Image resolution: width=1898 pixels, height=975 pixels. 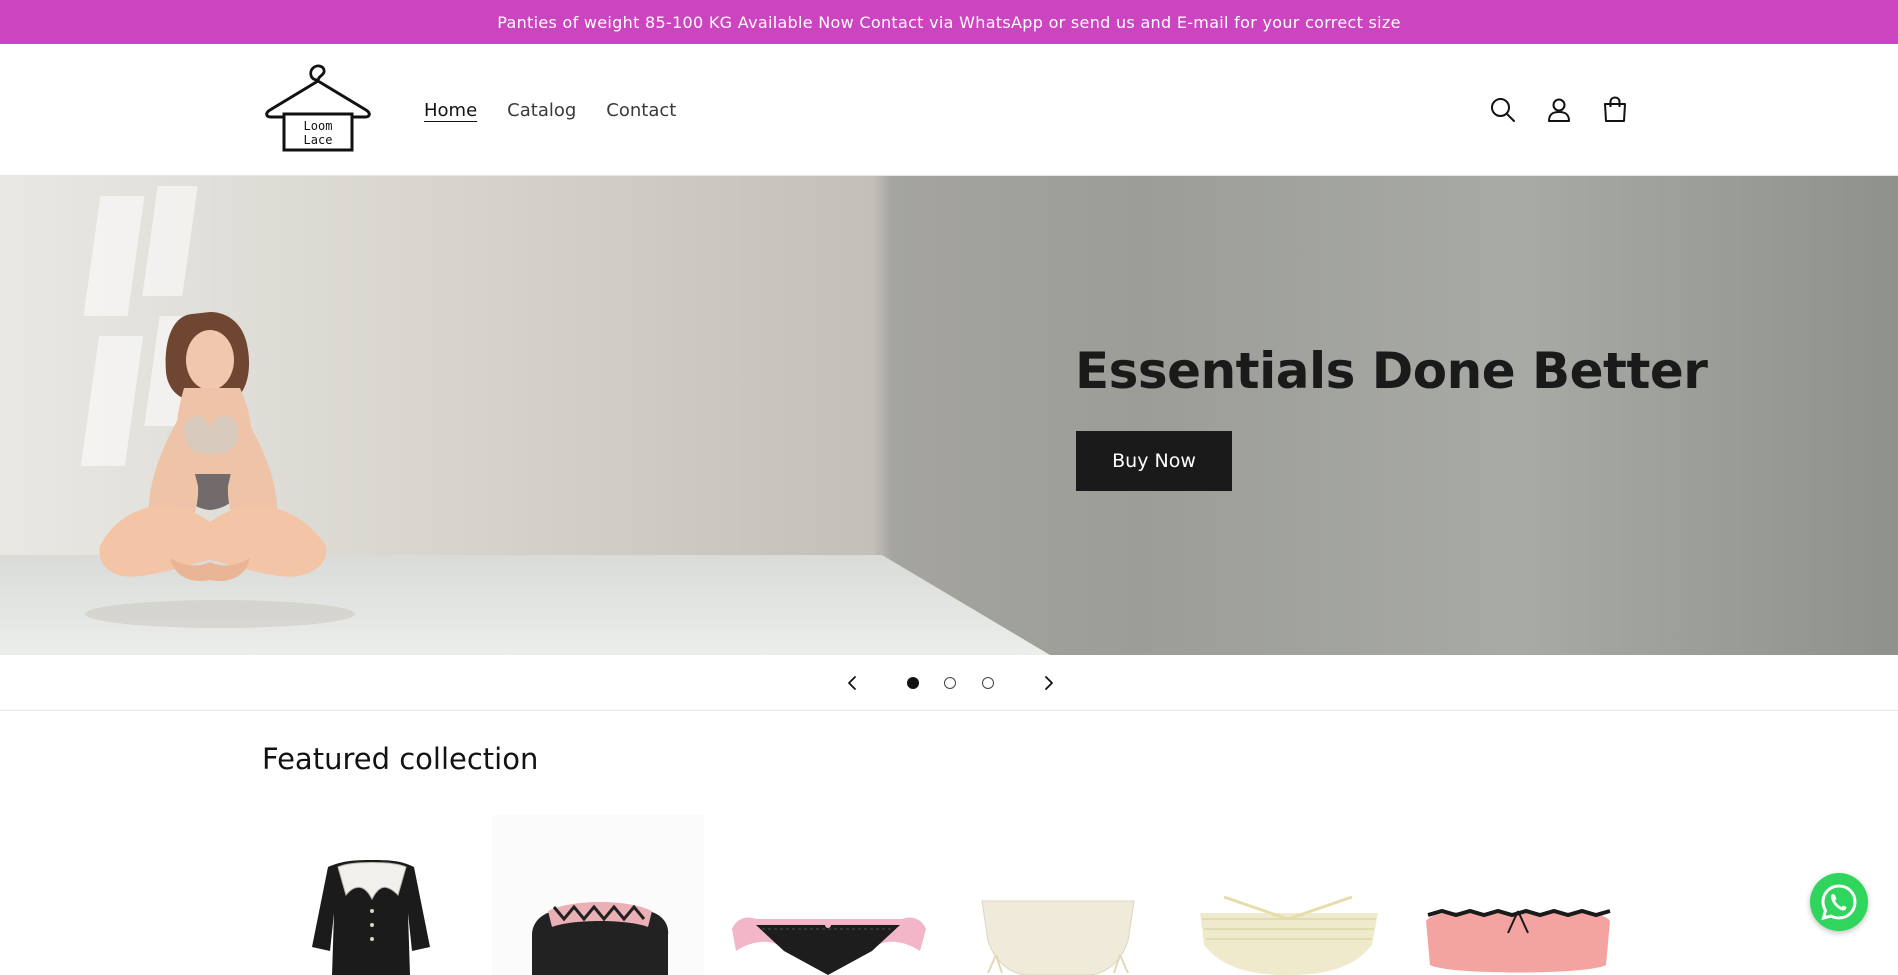 I want to click on buy-now-button: Buy Now, so click(x=1154, y=461).